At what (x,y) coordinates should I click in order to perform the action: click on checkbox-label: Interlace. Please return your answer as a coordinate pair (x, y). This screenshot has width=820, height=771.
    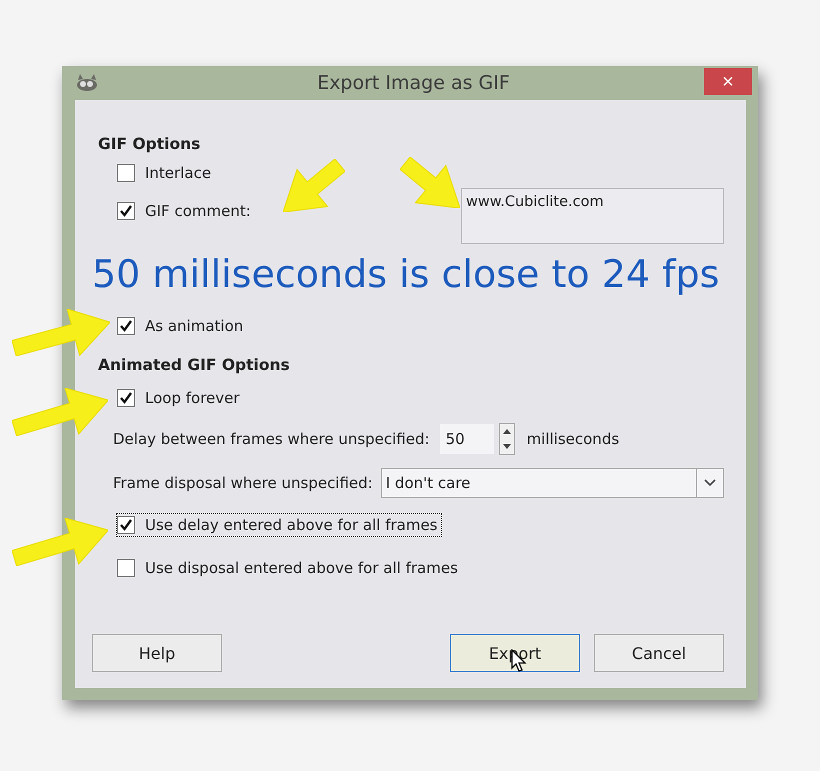
    Looking at the image, I should click on (178, 173).